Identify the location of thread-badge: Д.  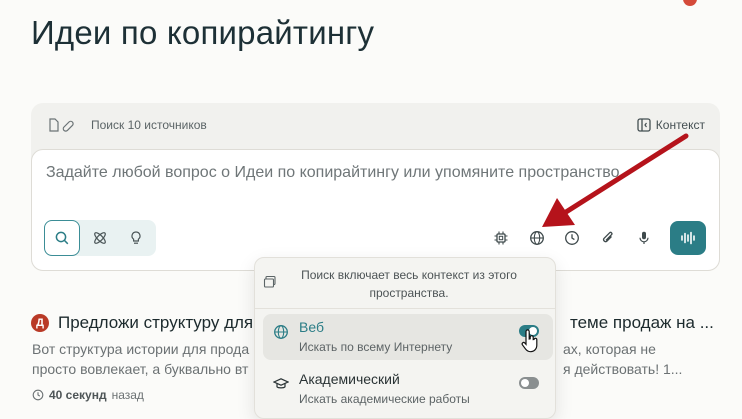
(40, 323).